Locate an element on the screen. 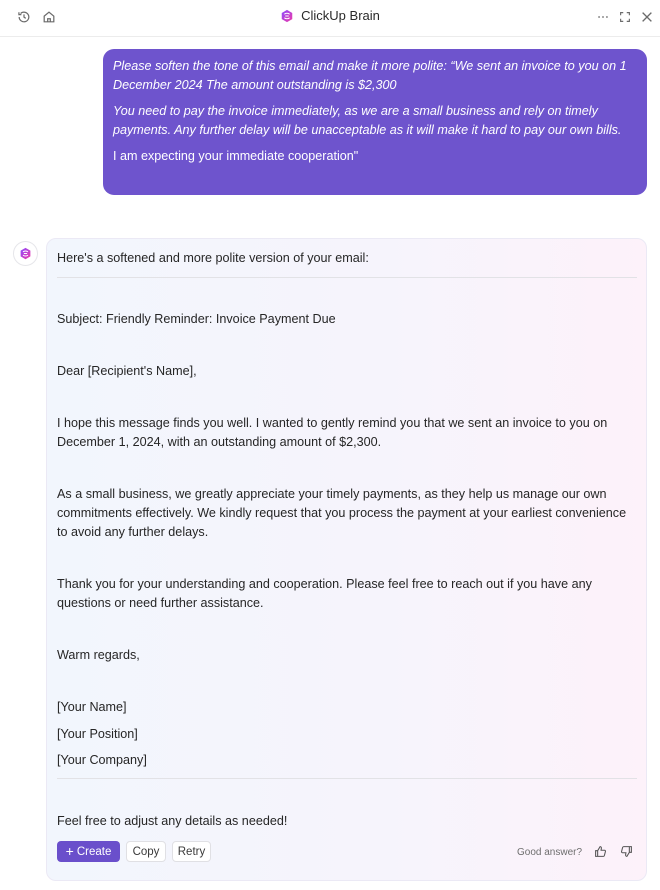 The image size is (660, 890). signature-name: [Your Name] is located at coordinates (92, 707).